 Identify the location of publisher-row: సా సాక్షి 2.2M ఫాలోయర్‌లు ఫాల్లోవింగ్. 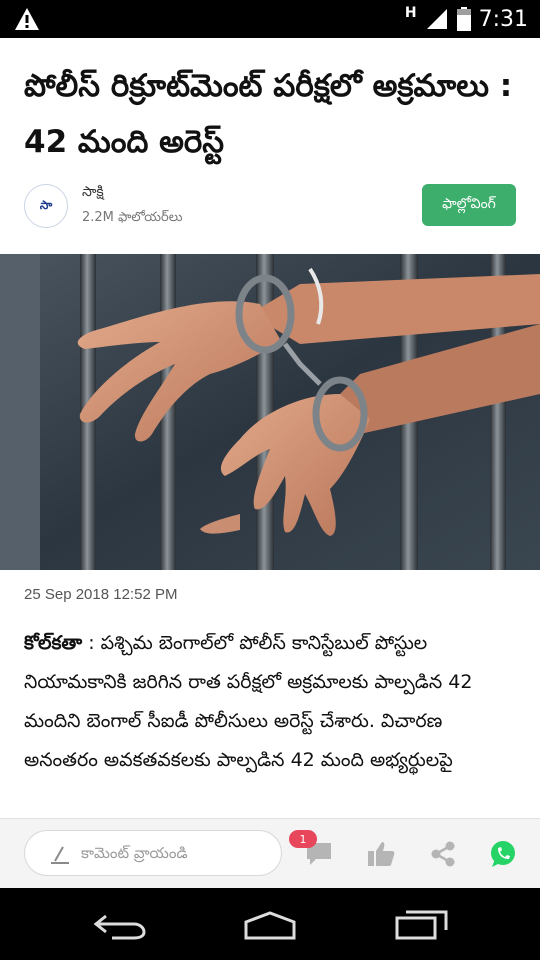
(270, 208).